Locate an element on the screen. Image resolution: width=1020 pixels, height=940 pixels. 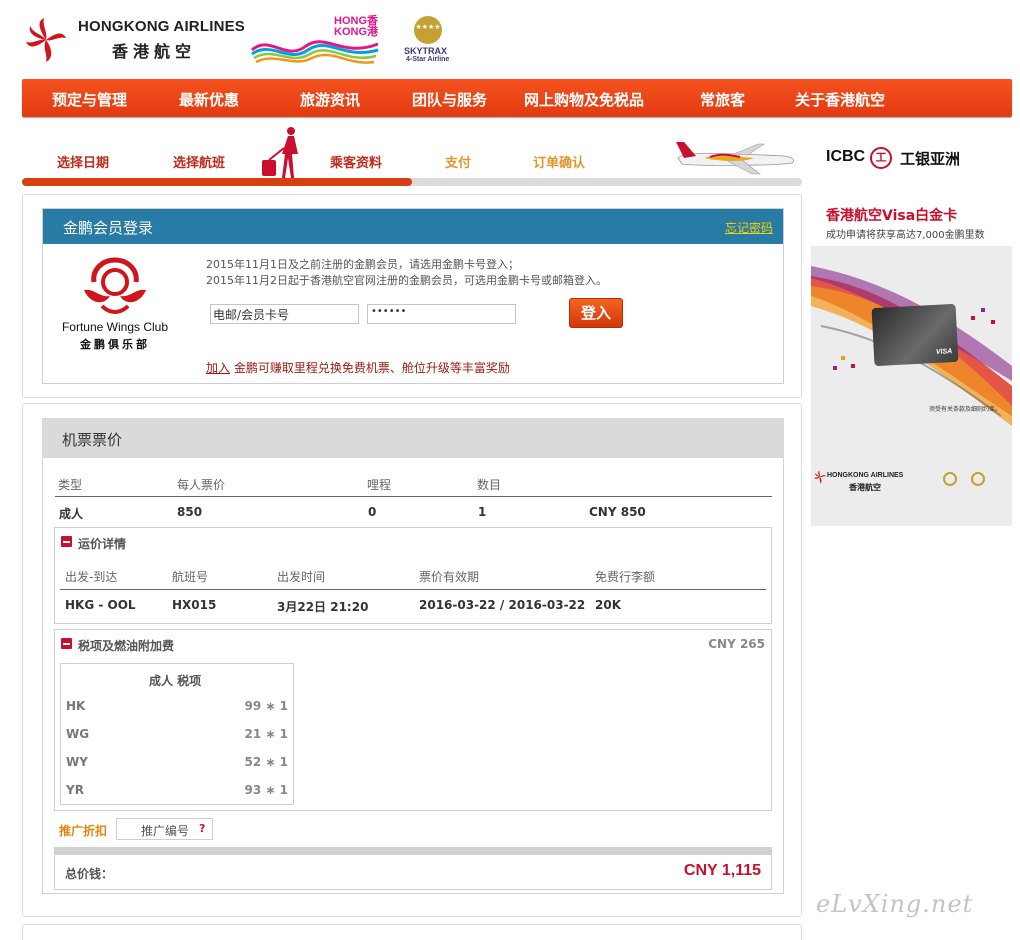
promo-discount-label: 推广折扣 is located at coordinates (83, 831).